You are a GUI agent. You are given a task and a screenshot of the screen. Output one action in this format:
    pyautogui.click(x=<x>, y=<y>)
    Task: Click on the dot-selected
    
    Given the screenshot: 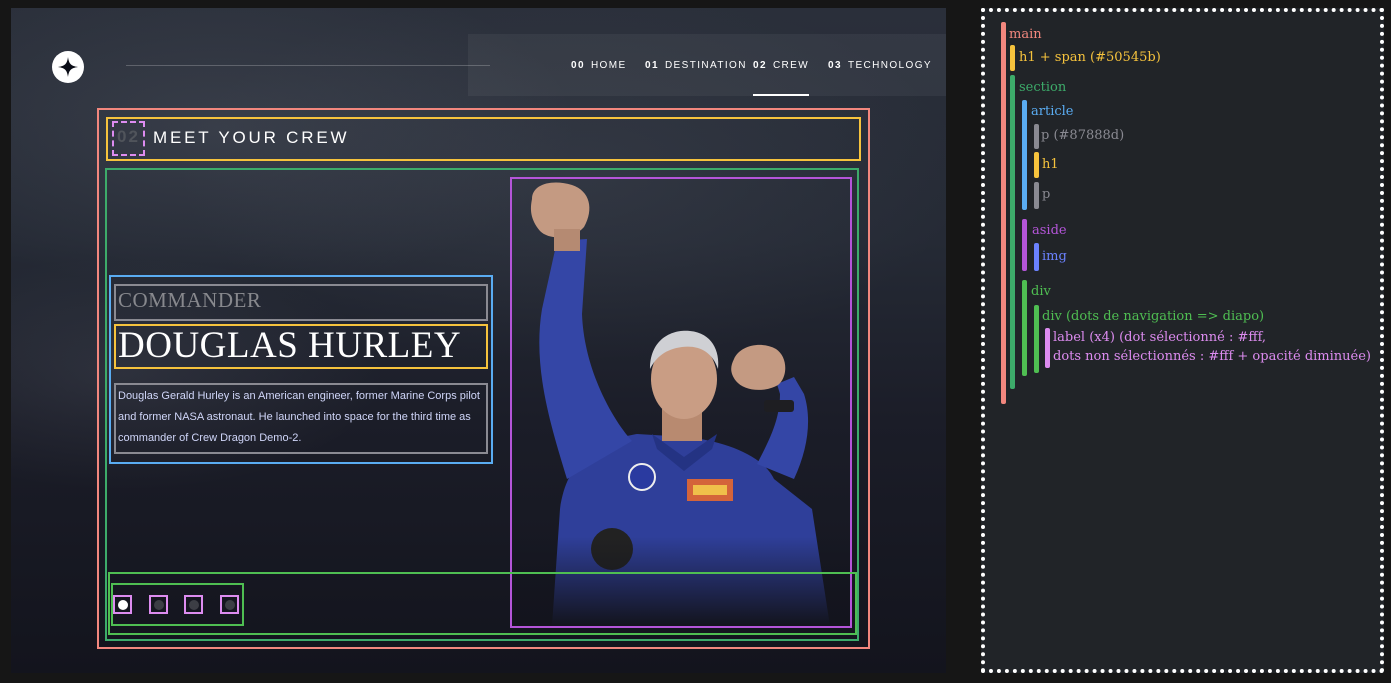 What is the action you would take?
    pyautogui.click(x=122, y=604)
    